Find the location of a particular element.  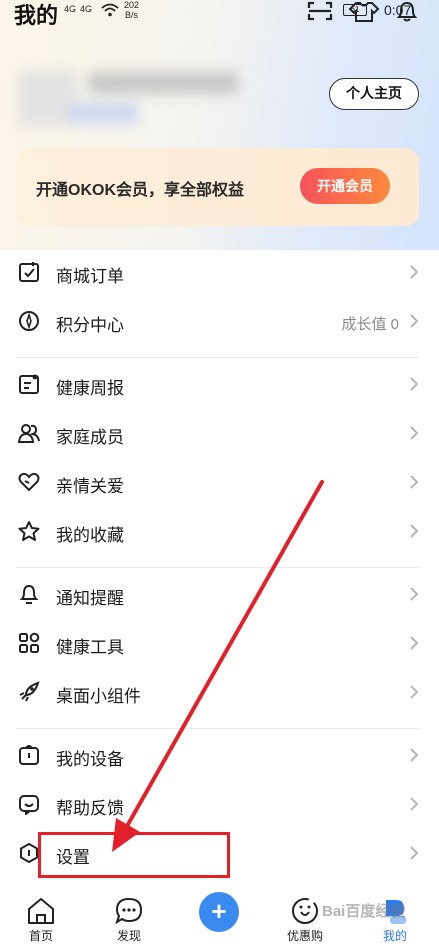

menu-item-health-weekly: 健康周报 is located at coordinates (219, 384).